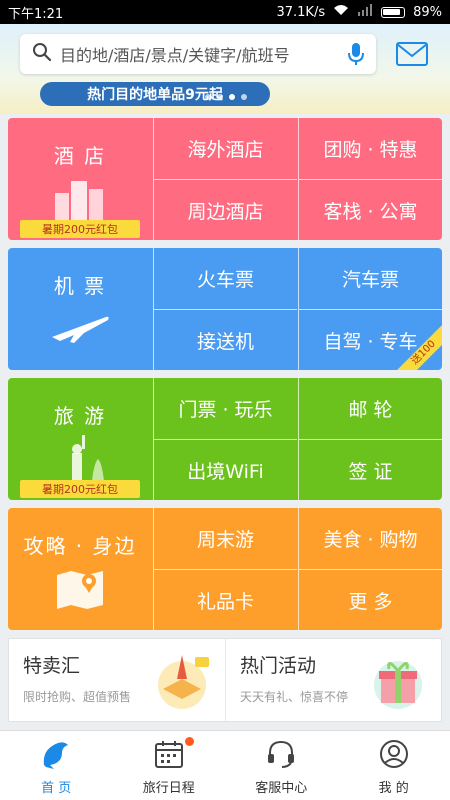 The image size is (450, 800). I want to click on nearby-hotel-button: 周边酒店, so click(225, 209).